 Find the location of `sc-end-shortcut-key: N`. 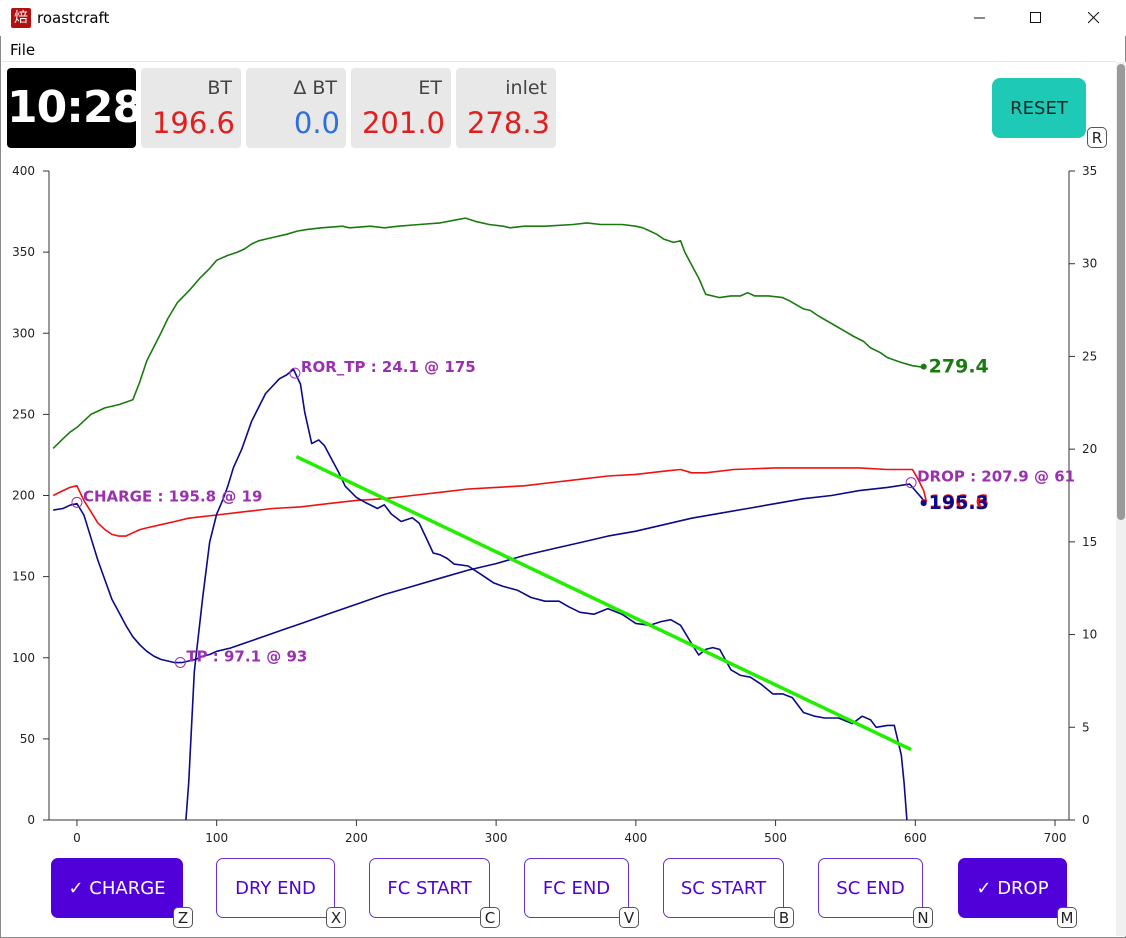

sc-end-shortcut-key: N is located at coordinates (923, 917).